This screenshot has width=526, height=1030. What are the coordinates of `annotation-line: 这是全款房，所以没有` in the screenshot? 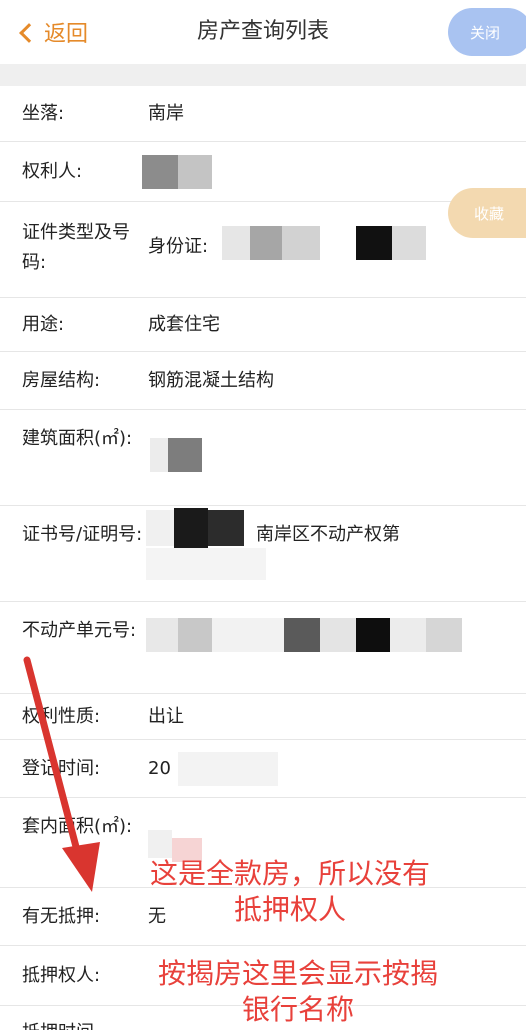 It's located at (289, 873).